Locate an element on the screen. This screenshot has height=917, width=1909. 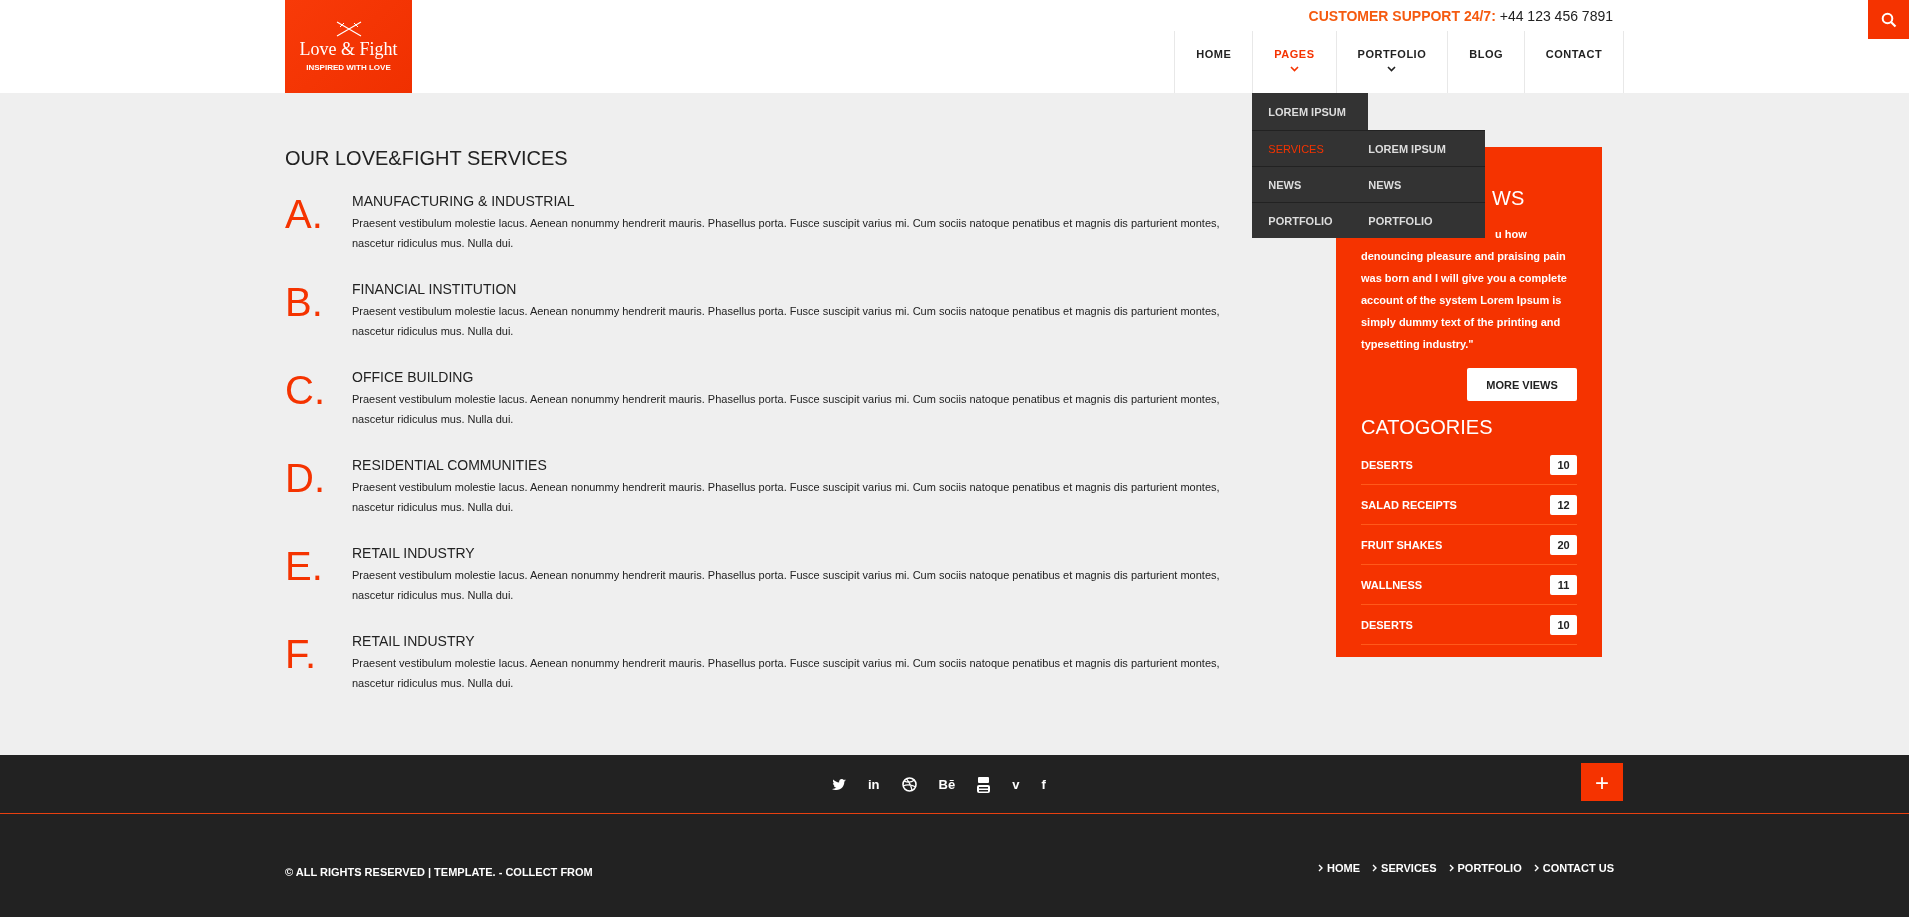
add-button: + is located at coordinates (1602, 782).